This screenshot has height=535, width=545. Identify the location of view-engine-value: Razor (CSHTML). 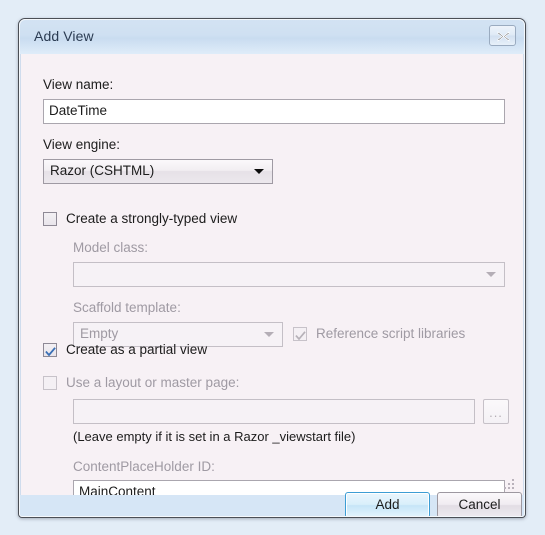
(102, 170).